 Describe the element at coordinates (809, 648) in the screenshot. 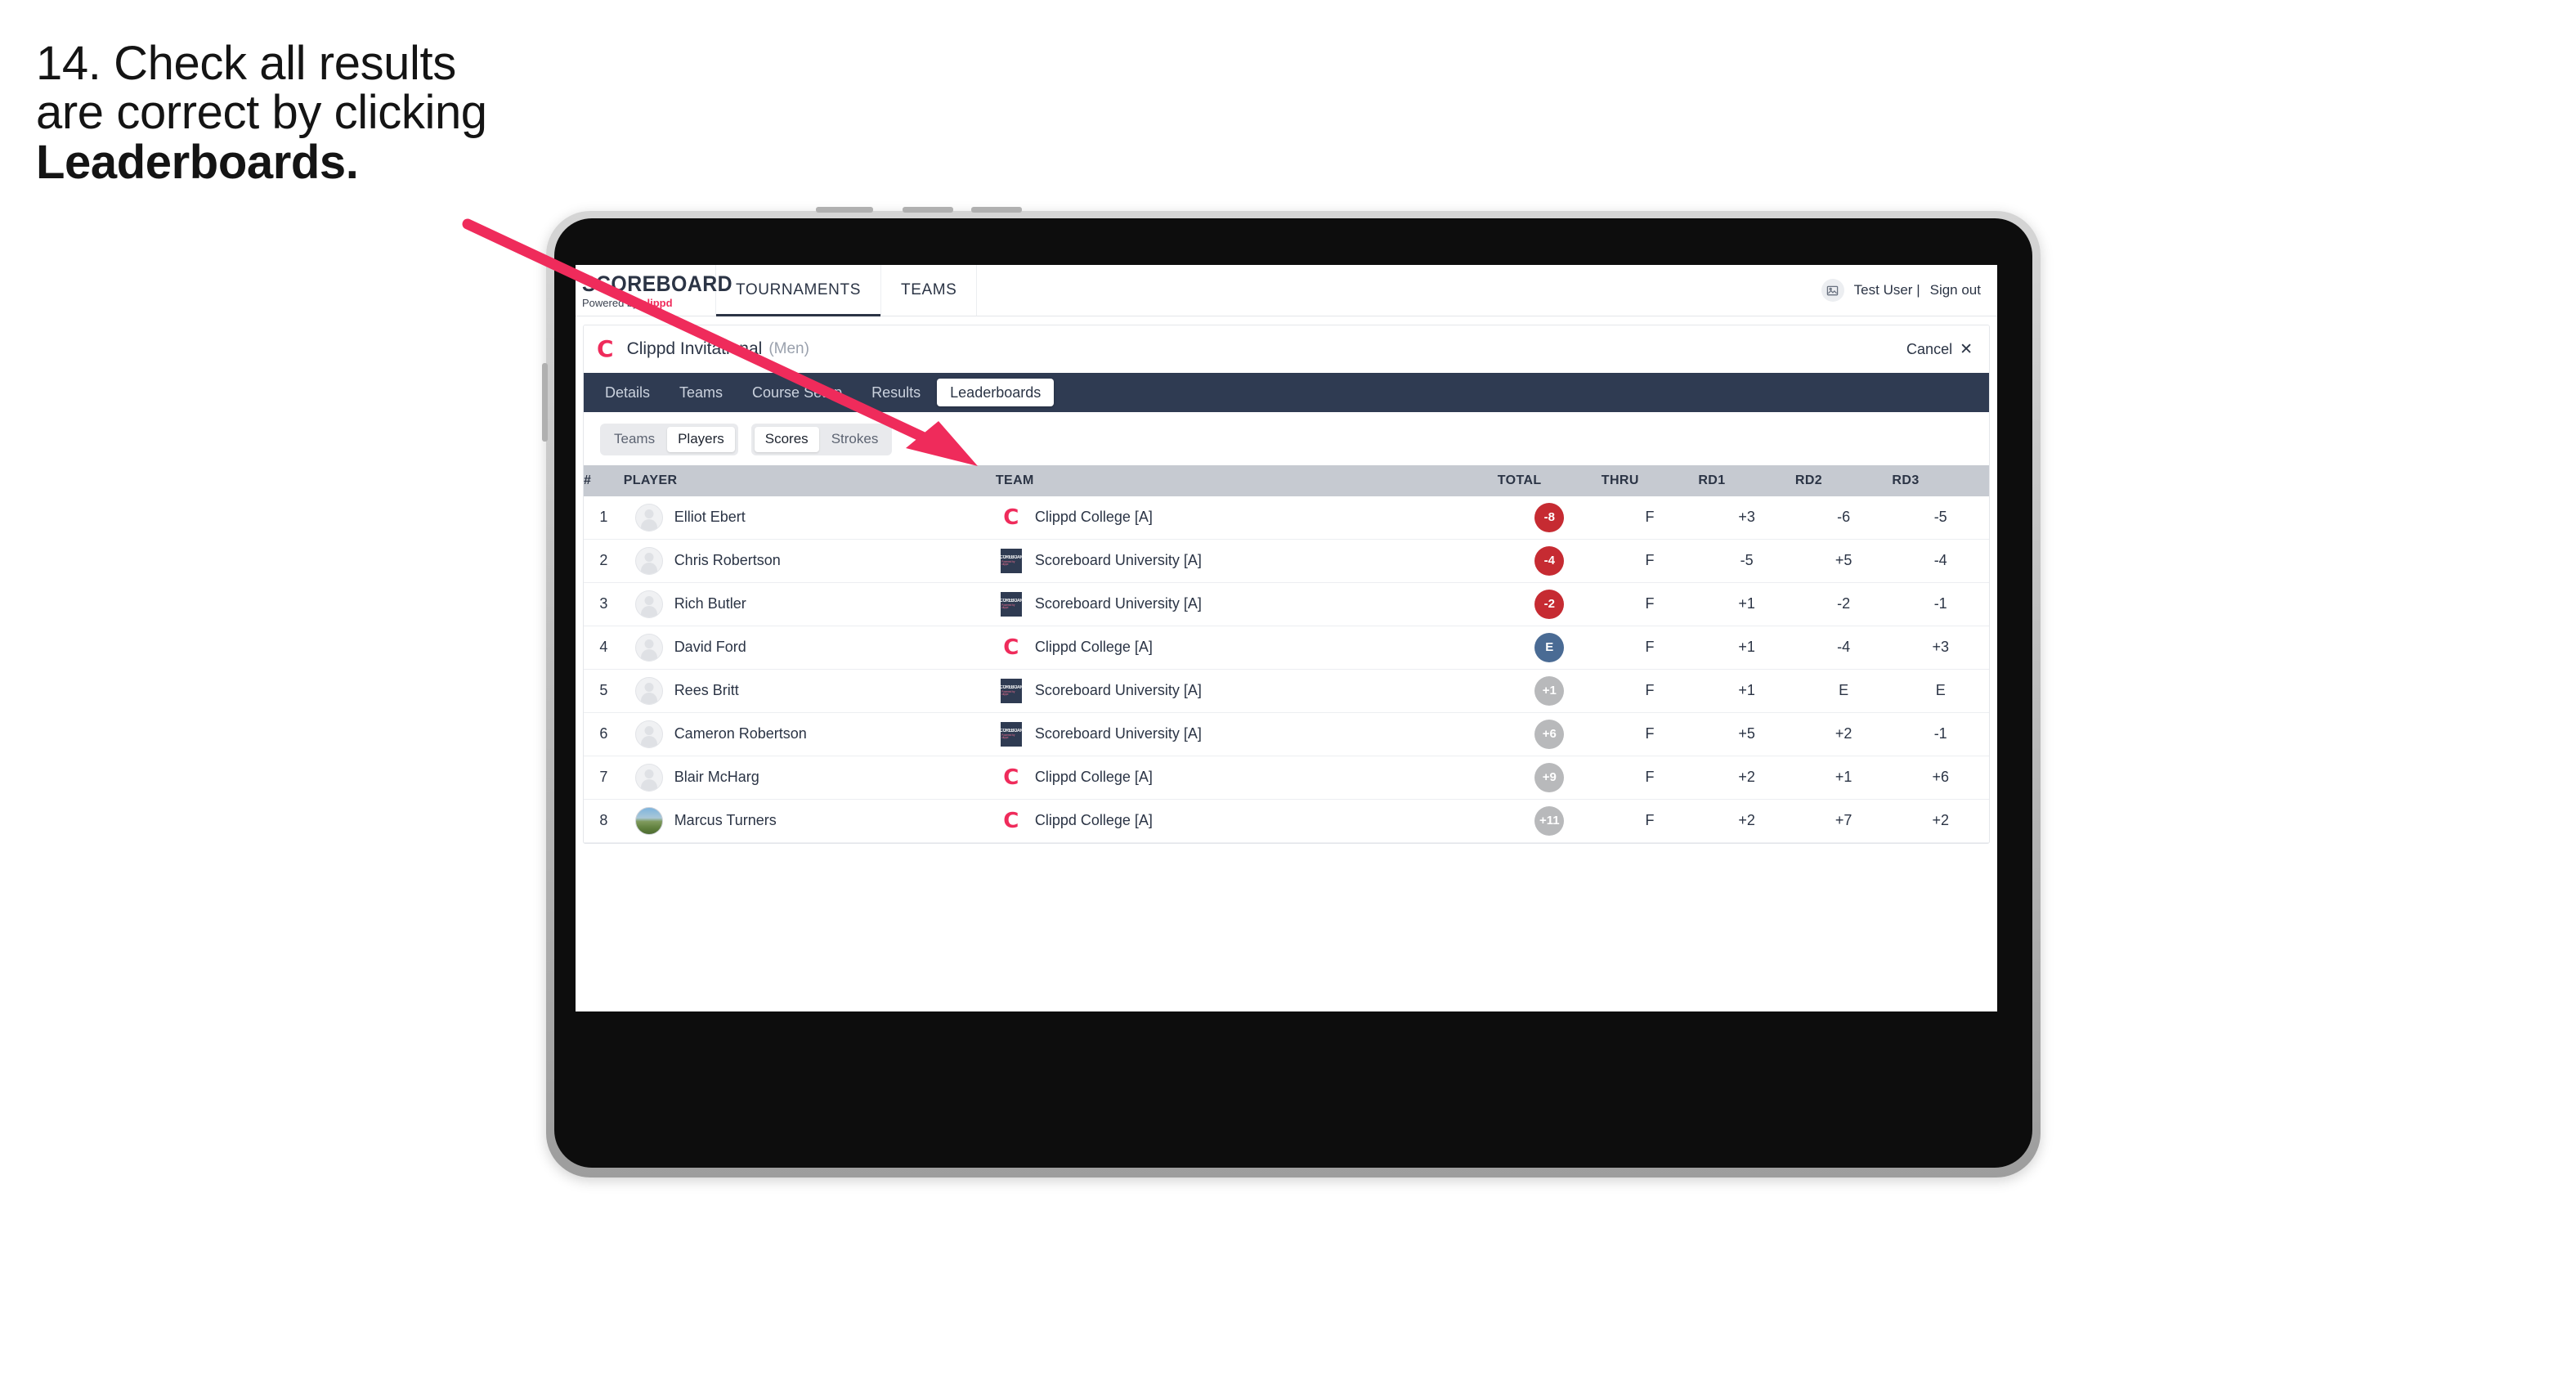

I see `cell-player: David Ford` at that location.